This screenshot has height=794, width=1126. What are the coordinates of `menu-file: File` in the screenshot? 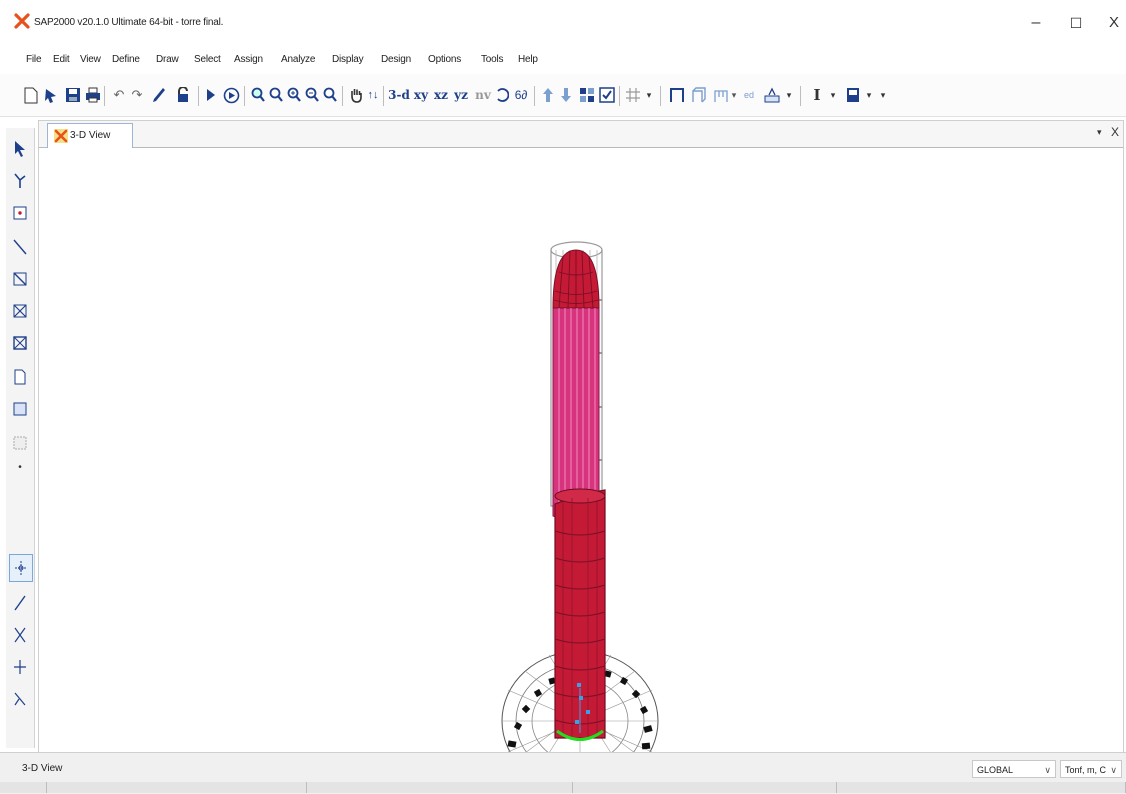 It's located at (34, 59).